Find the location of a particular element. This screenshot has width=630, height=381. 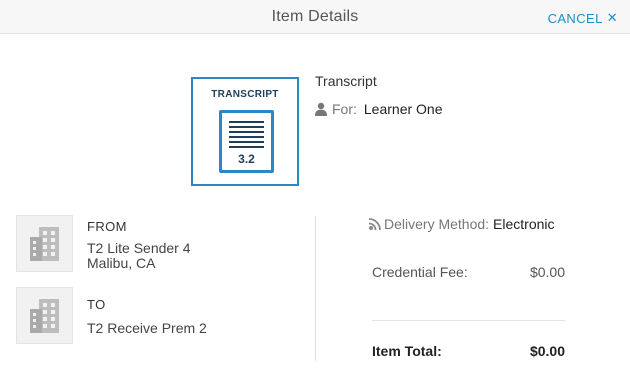

for-label: For: is located at coordinates (344, 109).